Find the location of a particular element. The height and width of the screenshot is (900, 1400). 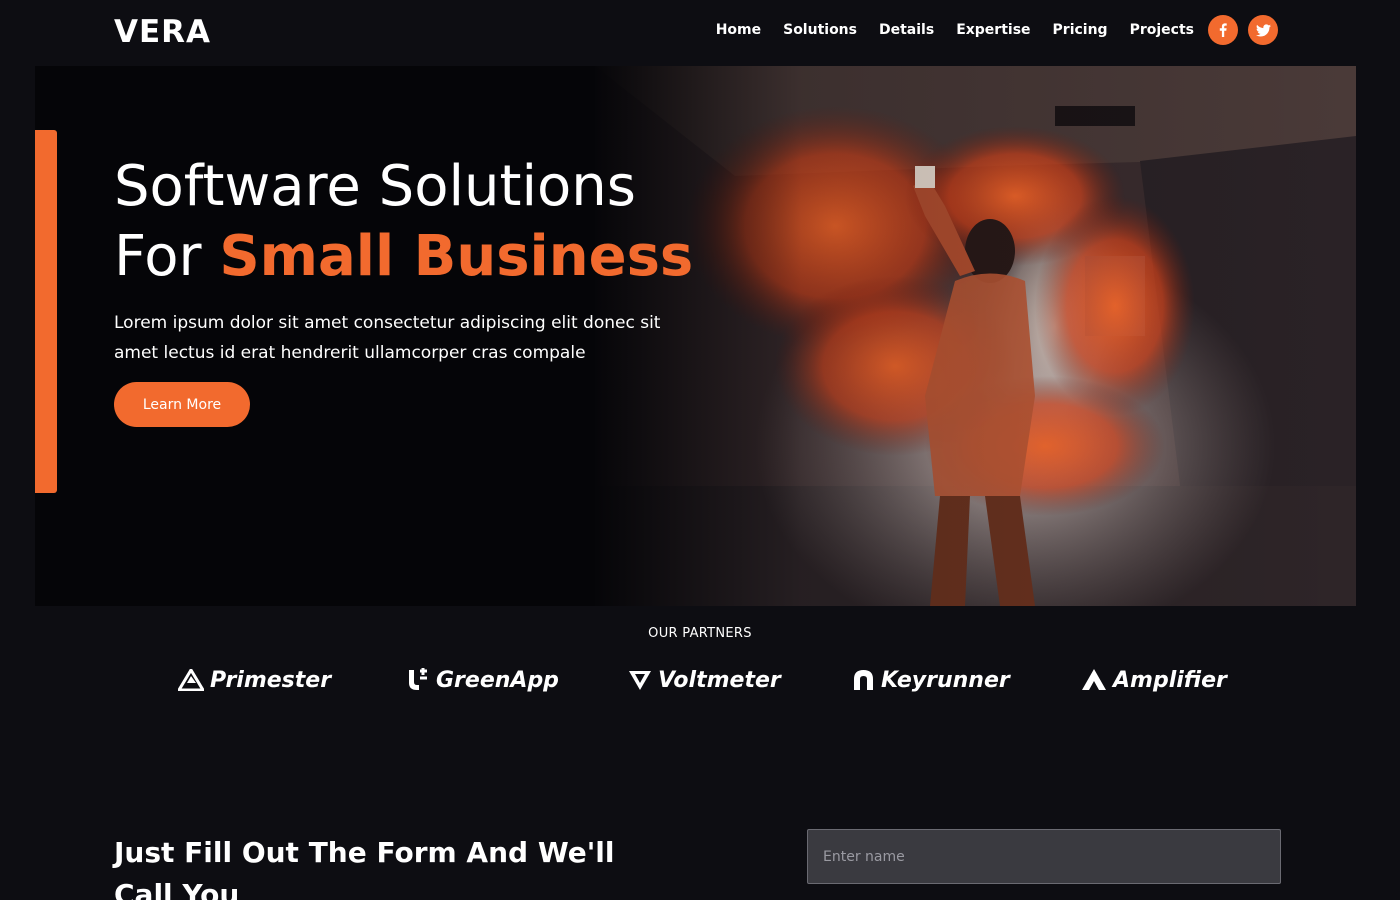

keyrunner-logo-icon is located at coordinates (863, 680).